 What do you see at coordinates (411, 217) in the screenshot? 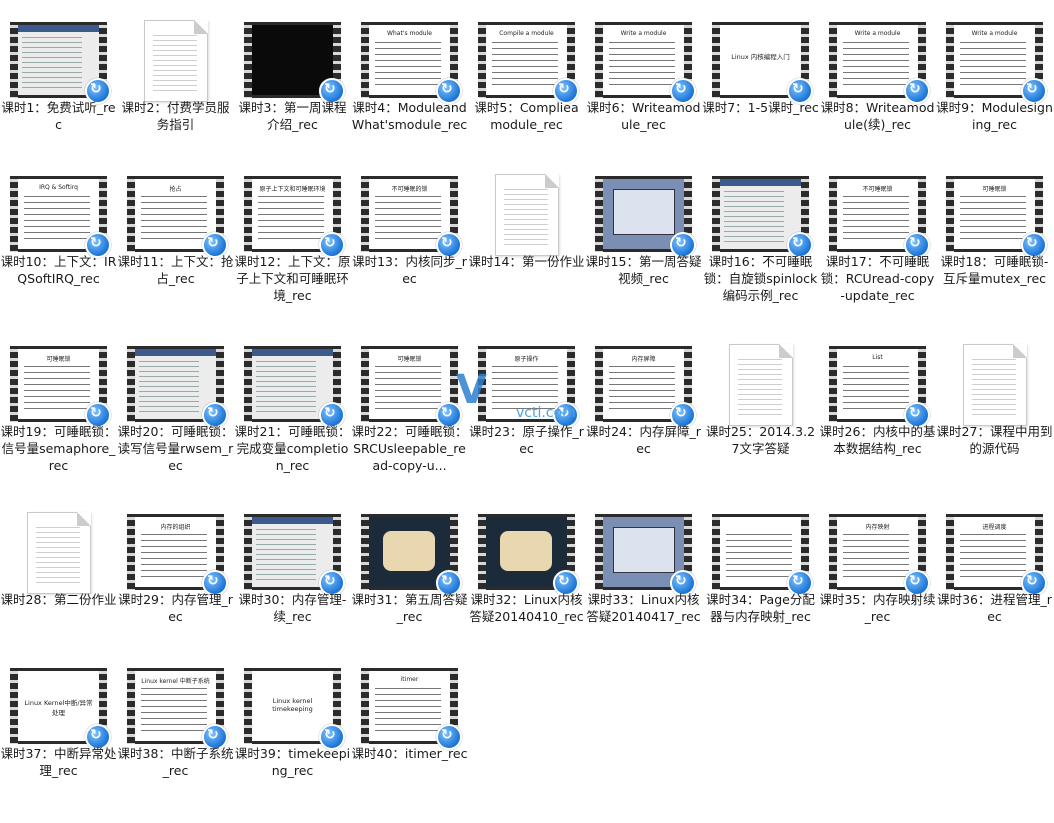
I see `file-thumbnail: 不可睡眠的锁` at bounding box center [411, 217].